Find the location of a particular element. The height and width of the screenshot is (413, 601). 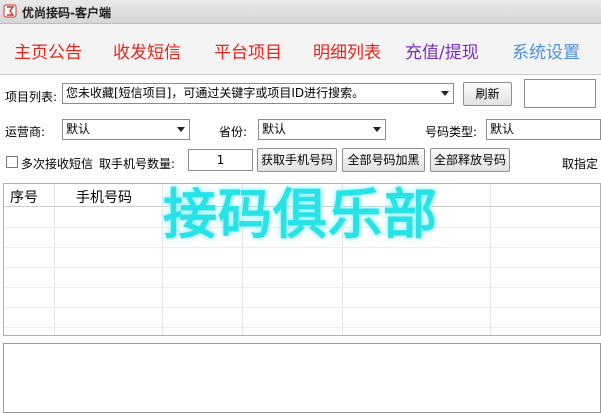

project-select: 您未收藏[短信项目]，可通过关键字或项目ID进行搜索。 is located at coordinates (258, 93).